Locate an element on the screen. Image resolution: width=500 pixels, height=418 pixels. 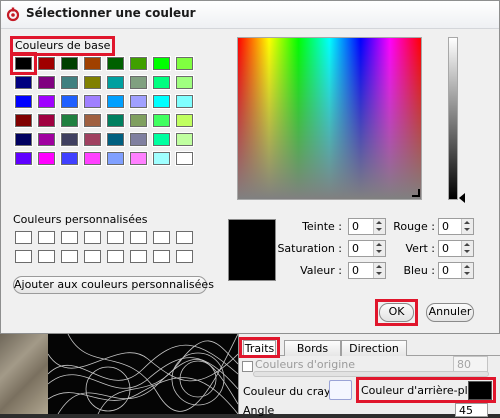
blue-spin-buttons is located at coordinates (467, 270).